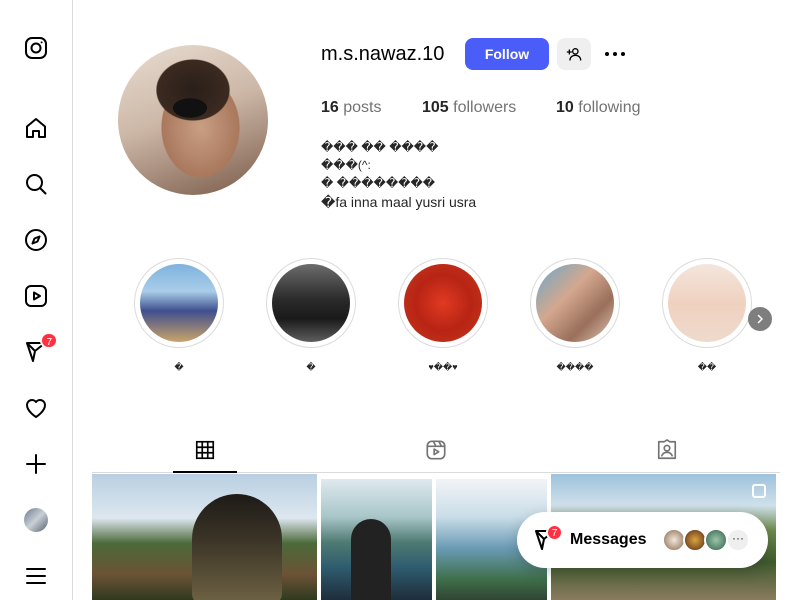  What do you see at coordinates (36, 576) in the screenshot?
I see `more-menu-icon` at bounding box center [36, 576].